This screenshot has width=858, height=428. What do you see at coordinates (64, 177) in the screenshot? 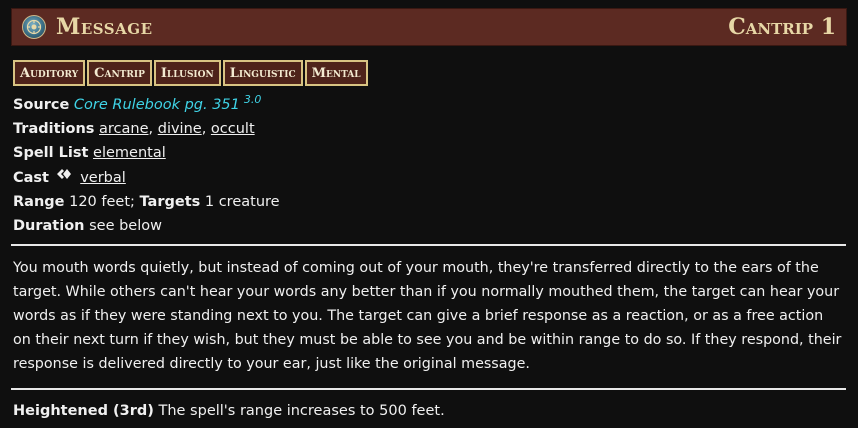
I see `single-action-icon` at bounding box center [64, 177].